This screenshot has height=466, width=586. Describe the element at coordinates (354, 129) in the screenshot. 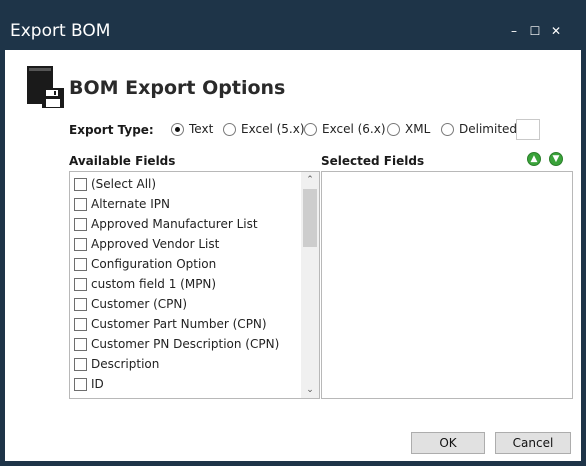

I see `radio-label: Excel (6.x)` at that location.